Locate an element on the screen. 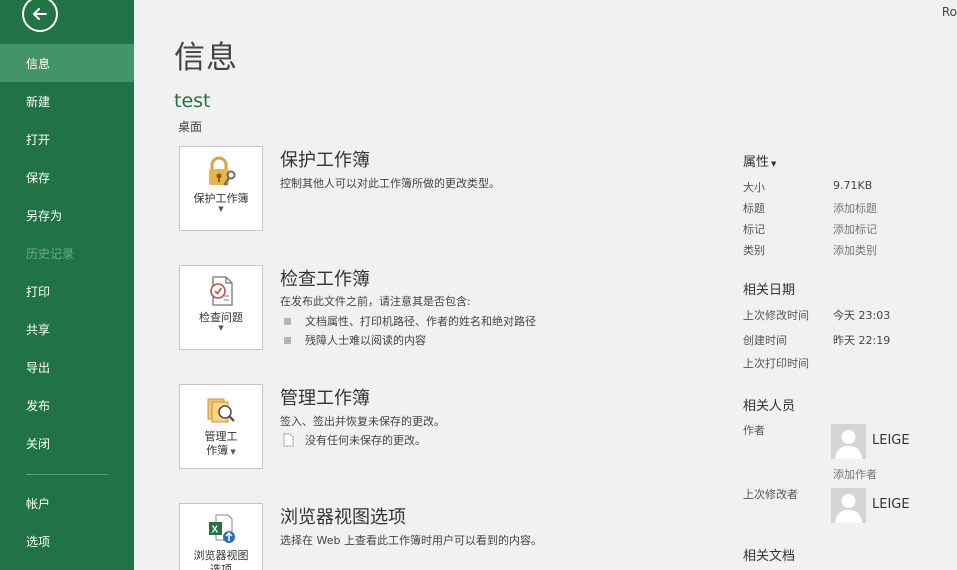 The image size is (957, 570). nav-new: 新建 is located at coordinates (67, 101).